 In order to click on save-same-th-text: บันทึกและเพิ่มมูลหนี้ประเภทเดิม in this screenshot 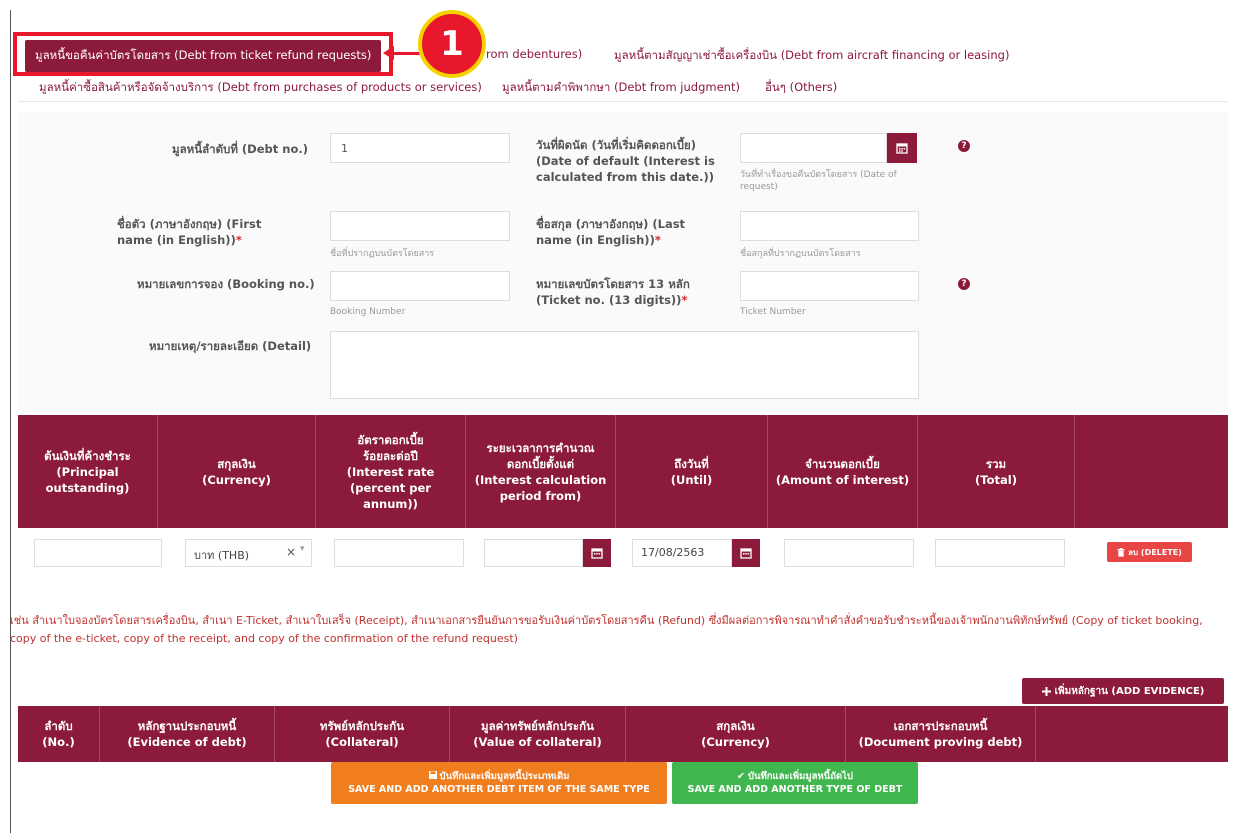, I will do `click(504, 776)`.